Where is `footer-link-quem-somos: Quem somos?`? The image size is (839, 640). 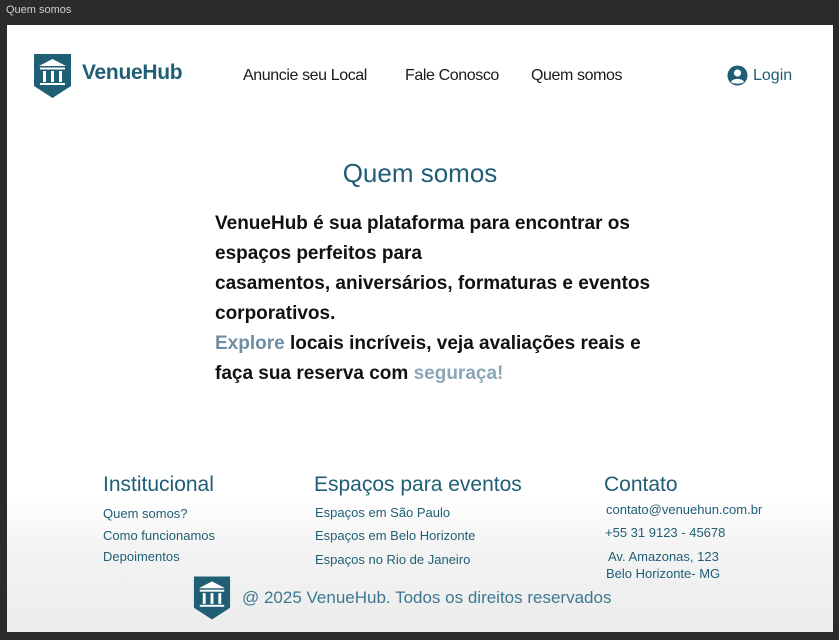 footer-link-quem-somos: Quem somos? is located at coordinates (145, 513).